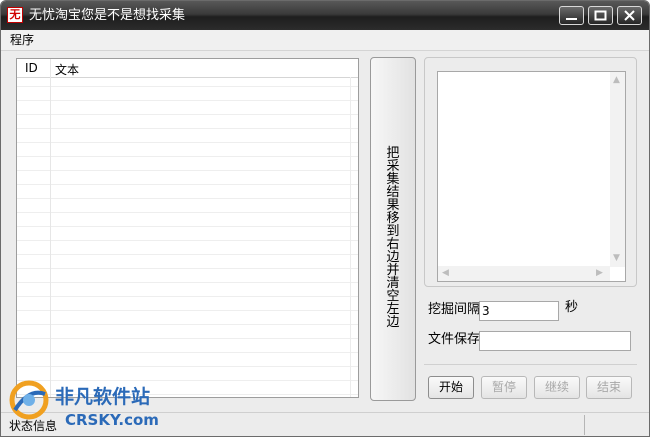 The image size is (650, 437). Describe the element at coordinates (530, 383) in the screenshot. I see `action-group: 开始 暂停 继续 结束` at that location.